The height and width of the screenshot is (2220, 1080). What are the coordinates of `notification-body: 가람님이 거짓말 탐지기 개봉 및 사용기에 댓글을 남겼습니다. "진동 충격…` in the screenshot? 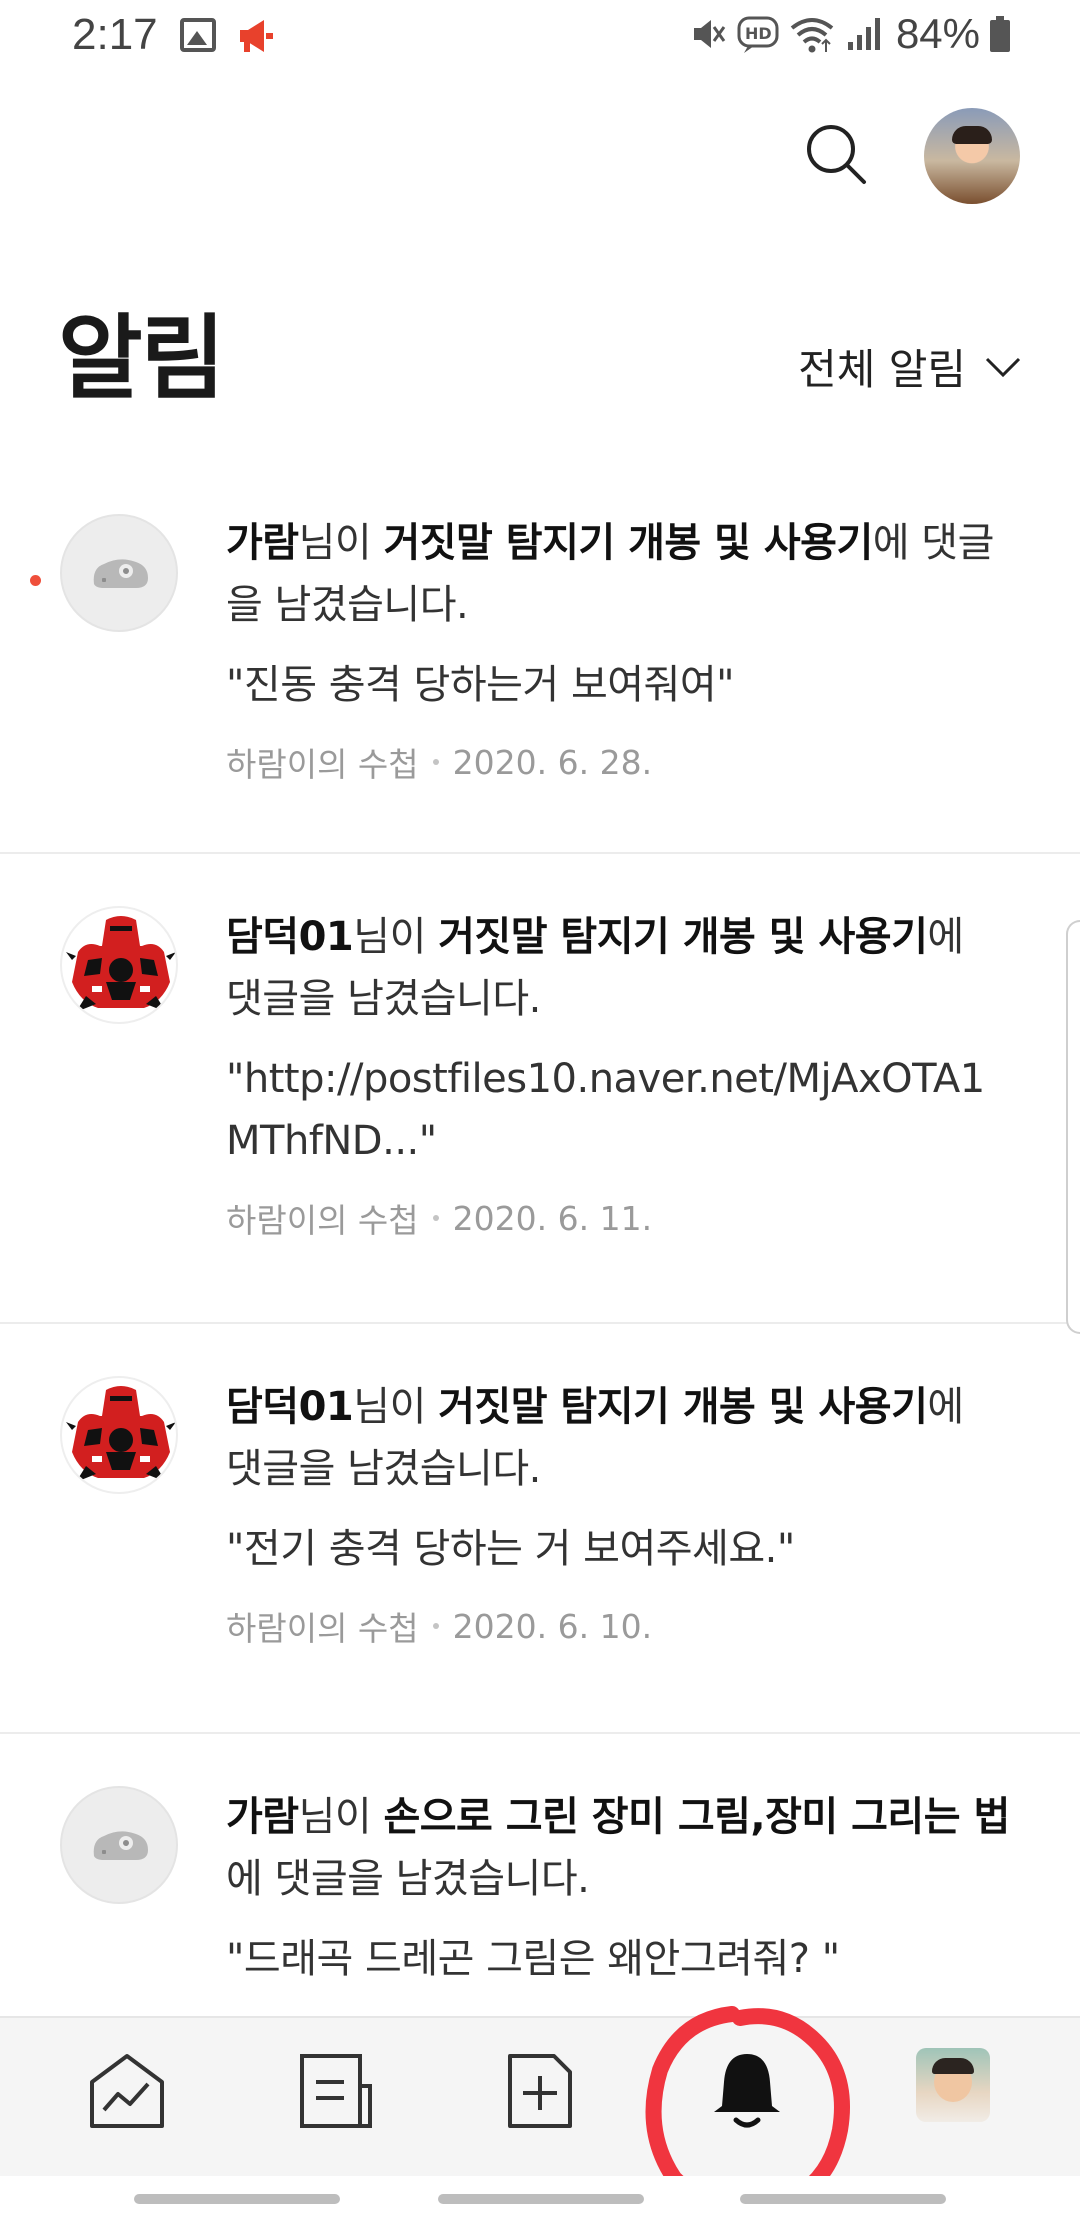 It's located at (618, 649).